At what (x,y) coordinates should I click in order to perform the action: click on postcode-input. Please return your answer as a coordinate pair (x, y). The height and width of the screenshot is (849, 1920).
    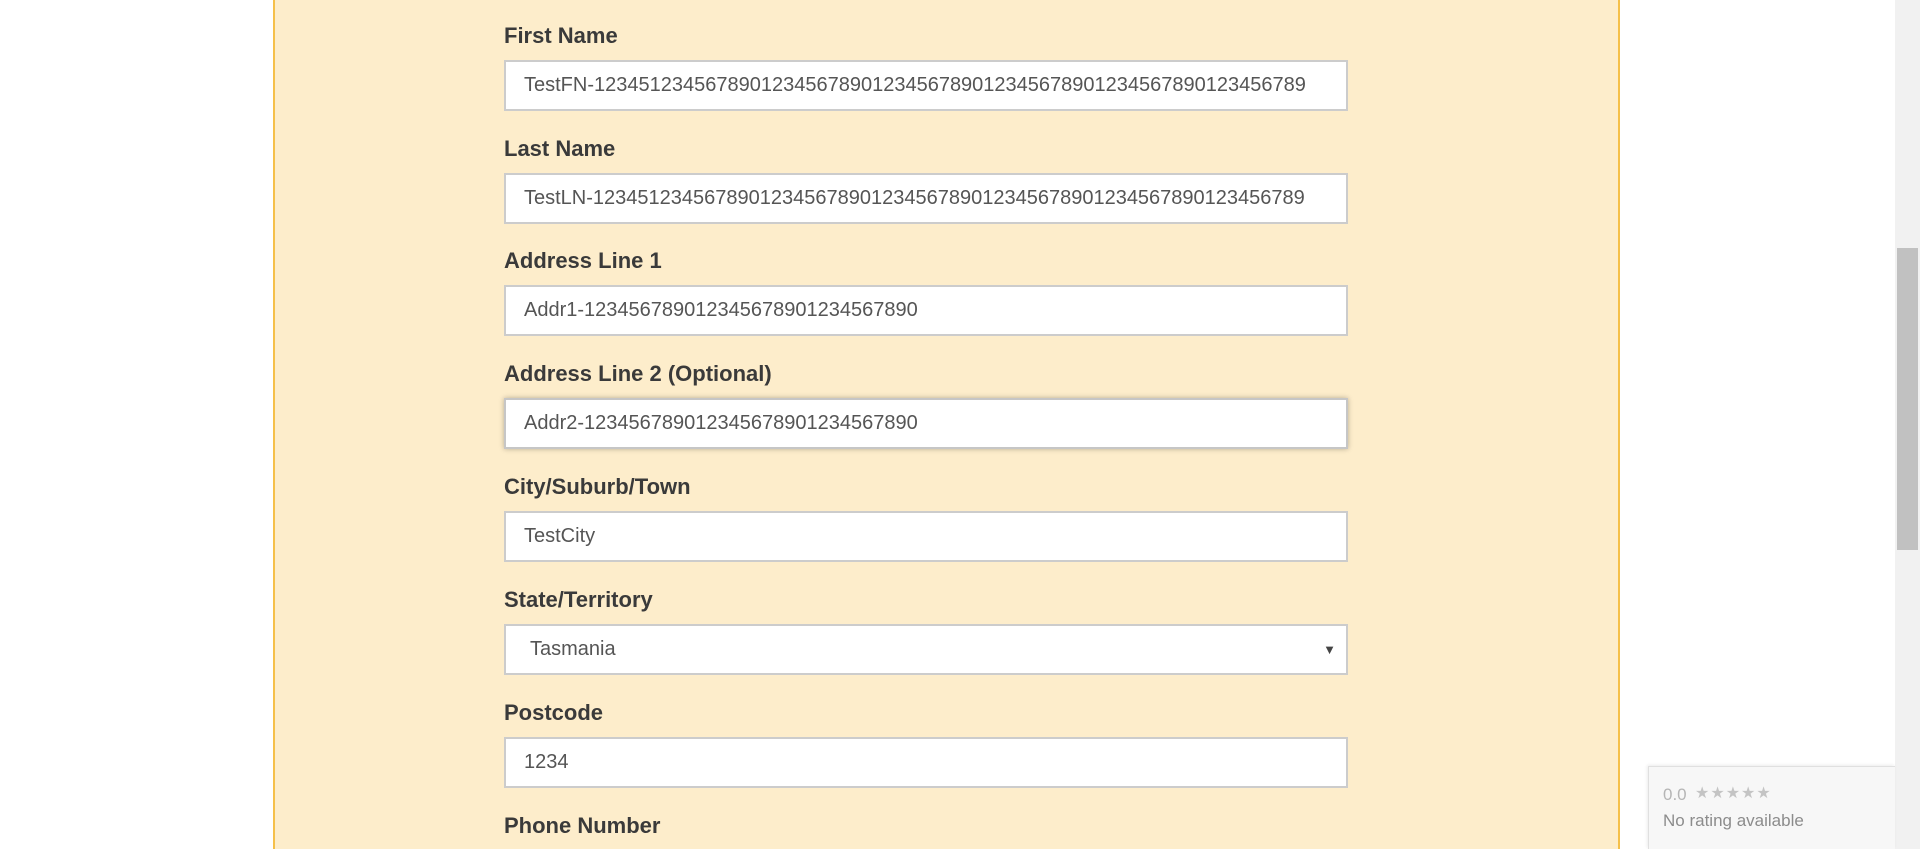
    Looking at the image, I should click on (926, 762).